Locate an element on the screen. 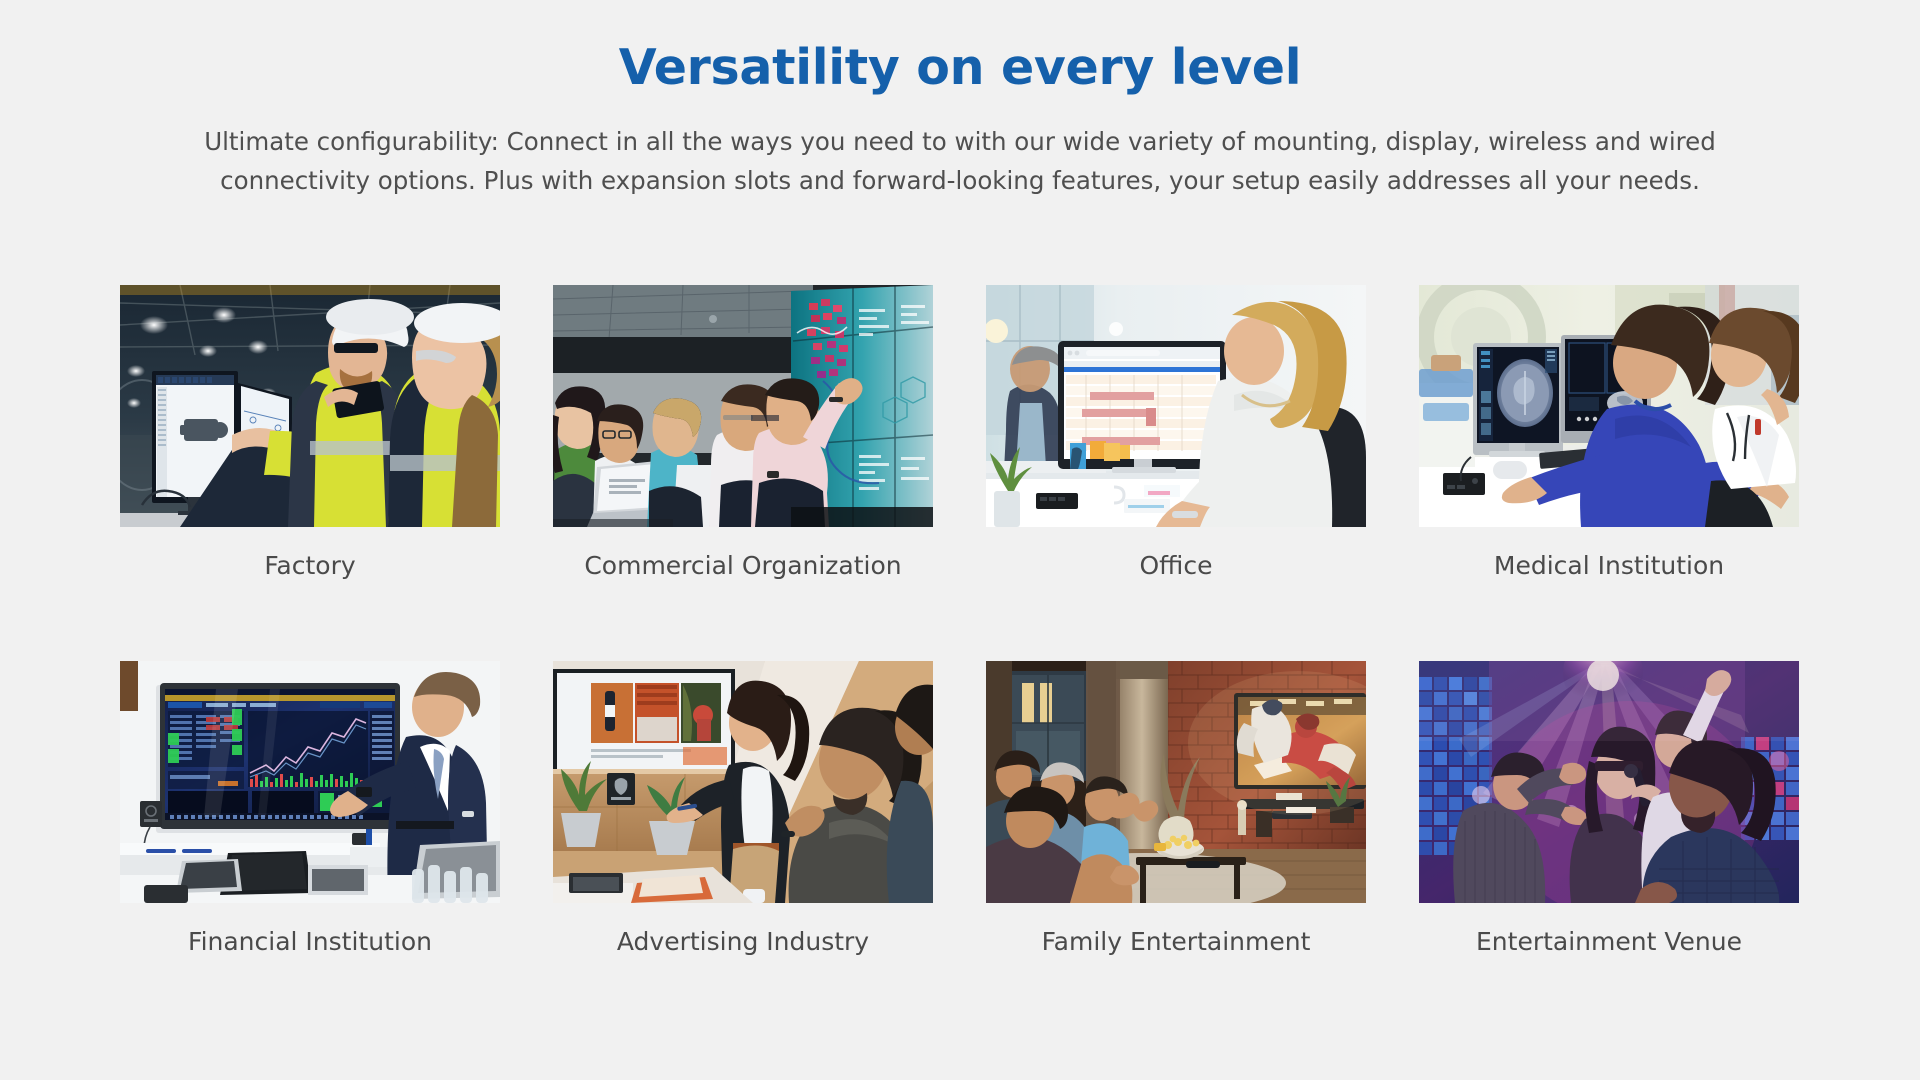 The image size is (1920, 1080). use-case-caption: Commercial Organization is located at coordinates (743, 565).